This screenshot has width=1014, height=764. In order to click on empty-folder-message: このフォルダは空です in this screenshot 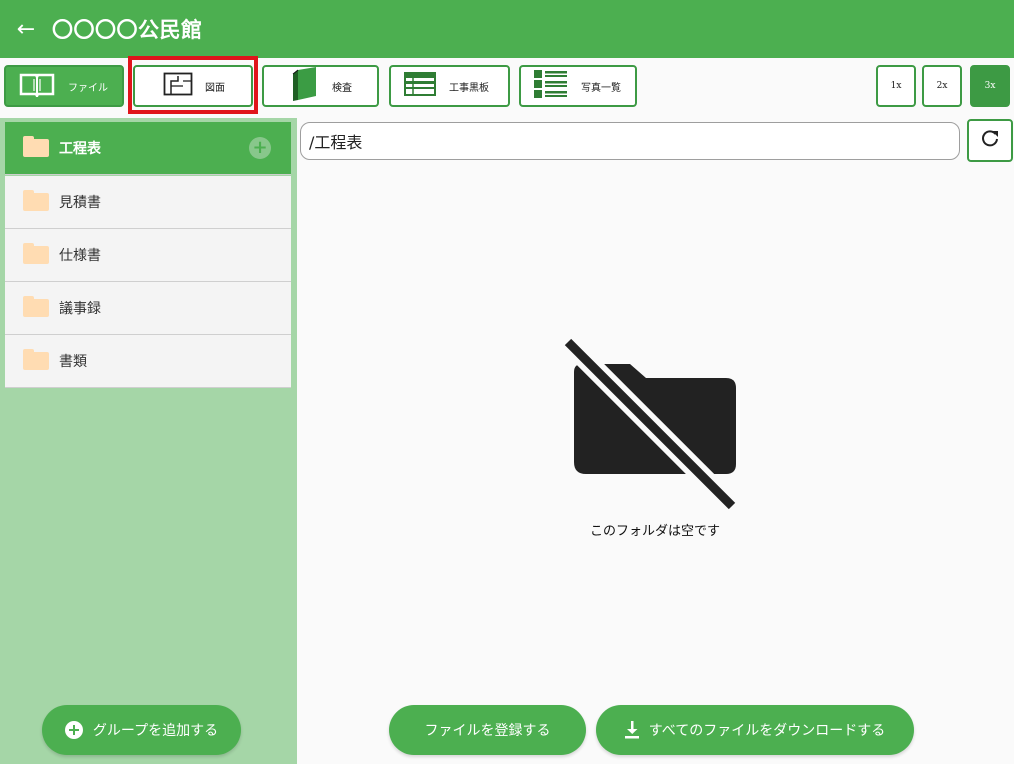, I will do `click(654, 531)`.